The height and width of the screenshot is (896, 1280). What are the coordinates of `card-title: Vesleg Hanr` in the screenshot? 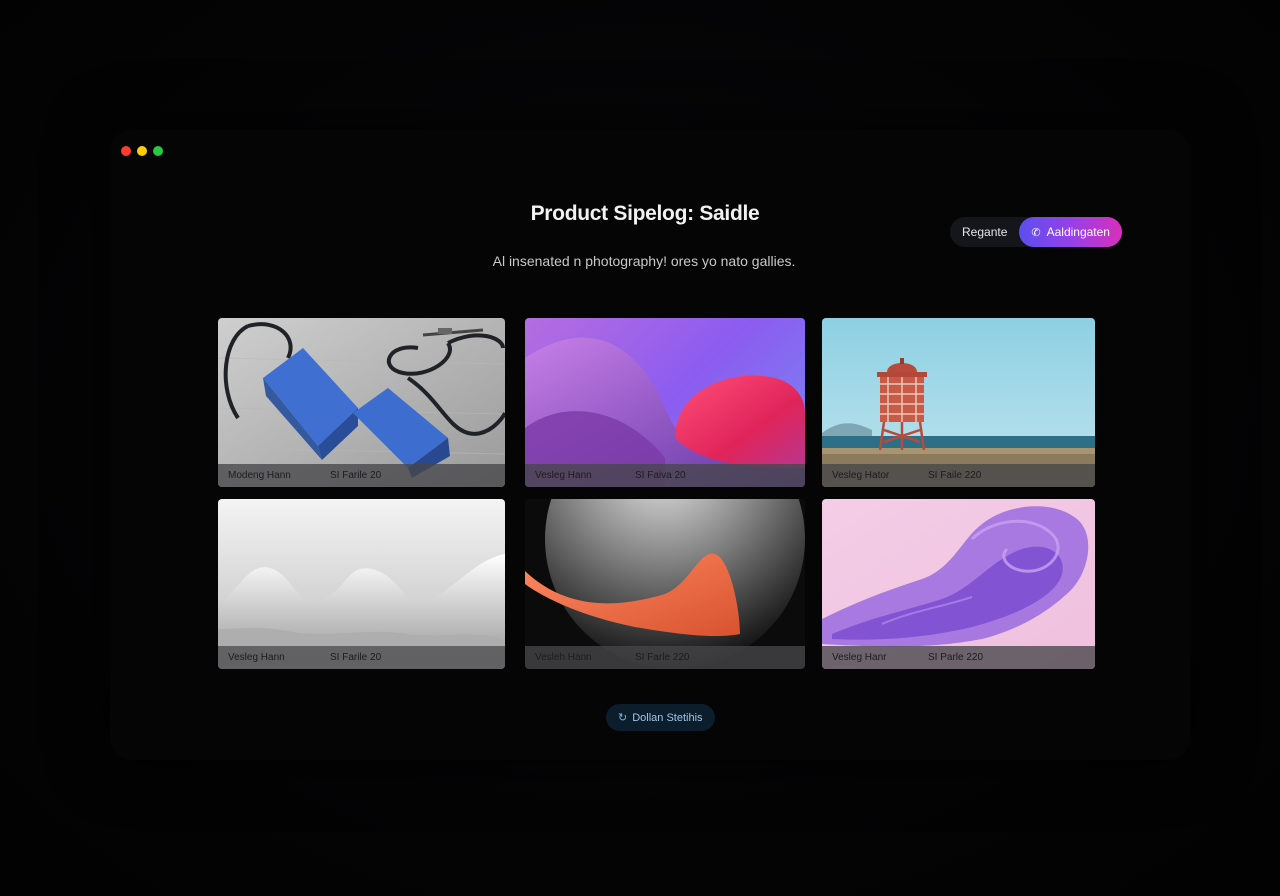 It's located at (859, 657).